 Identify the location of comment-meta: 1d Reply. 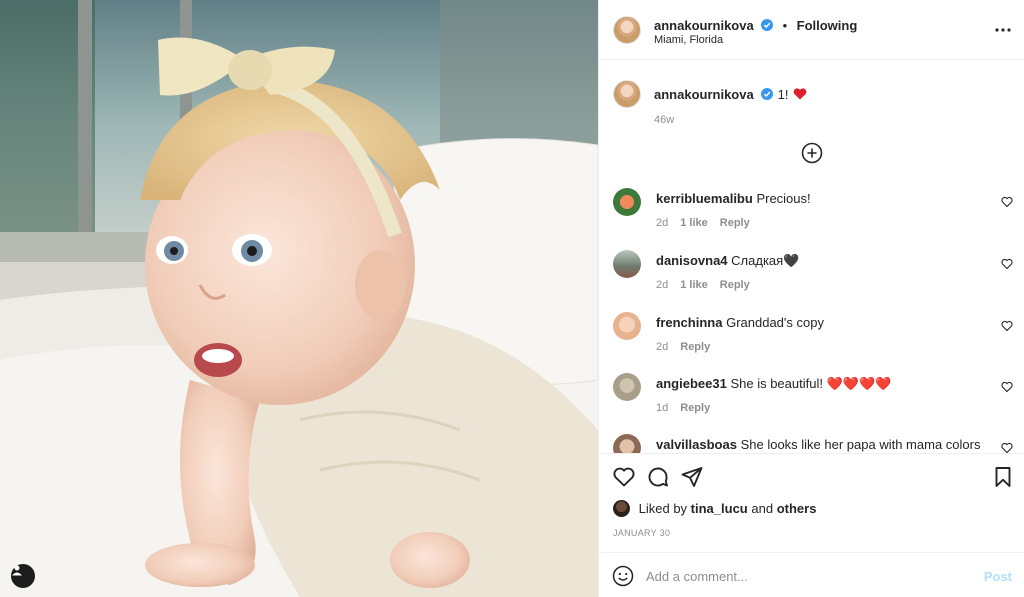
(689, 408).